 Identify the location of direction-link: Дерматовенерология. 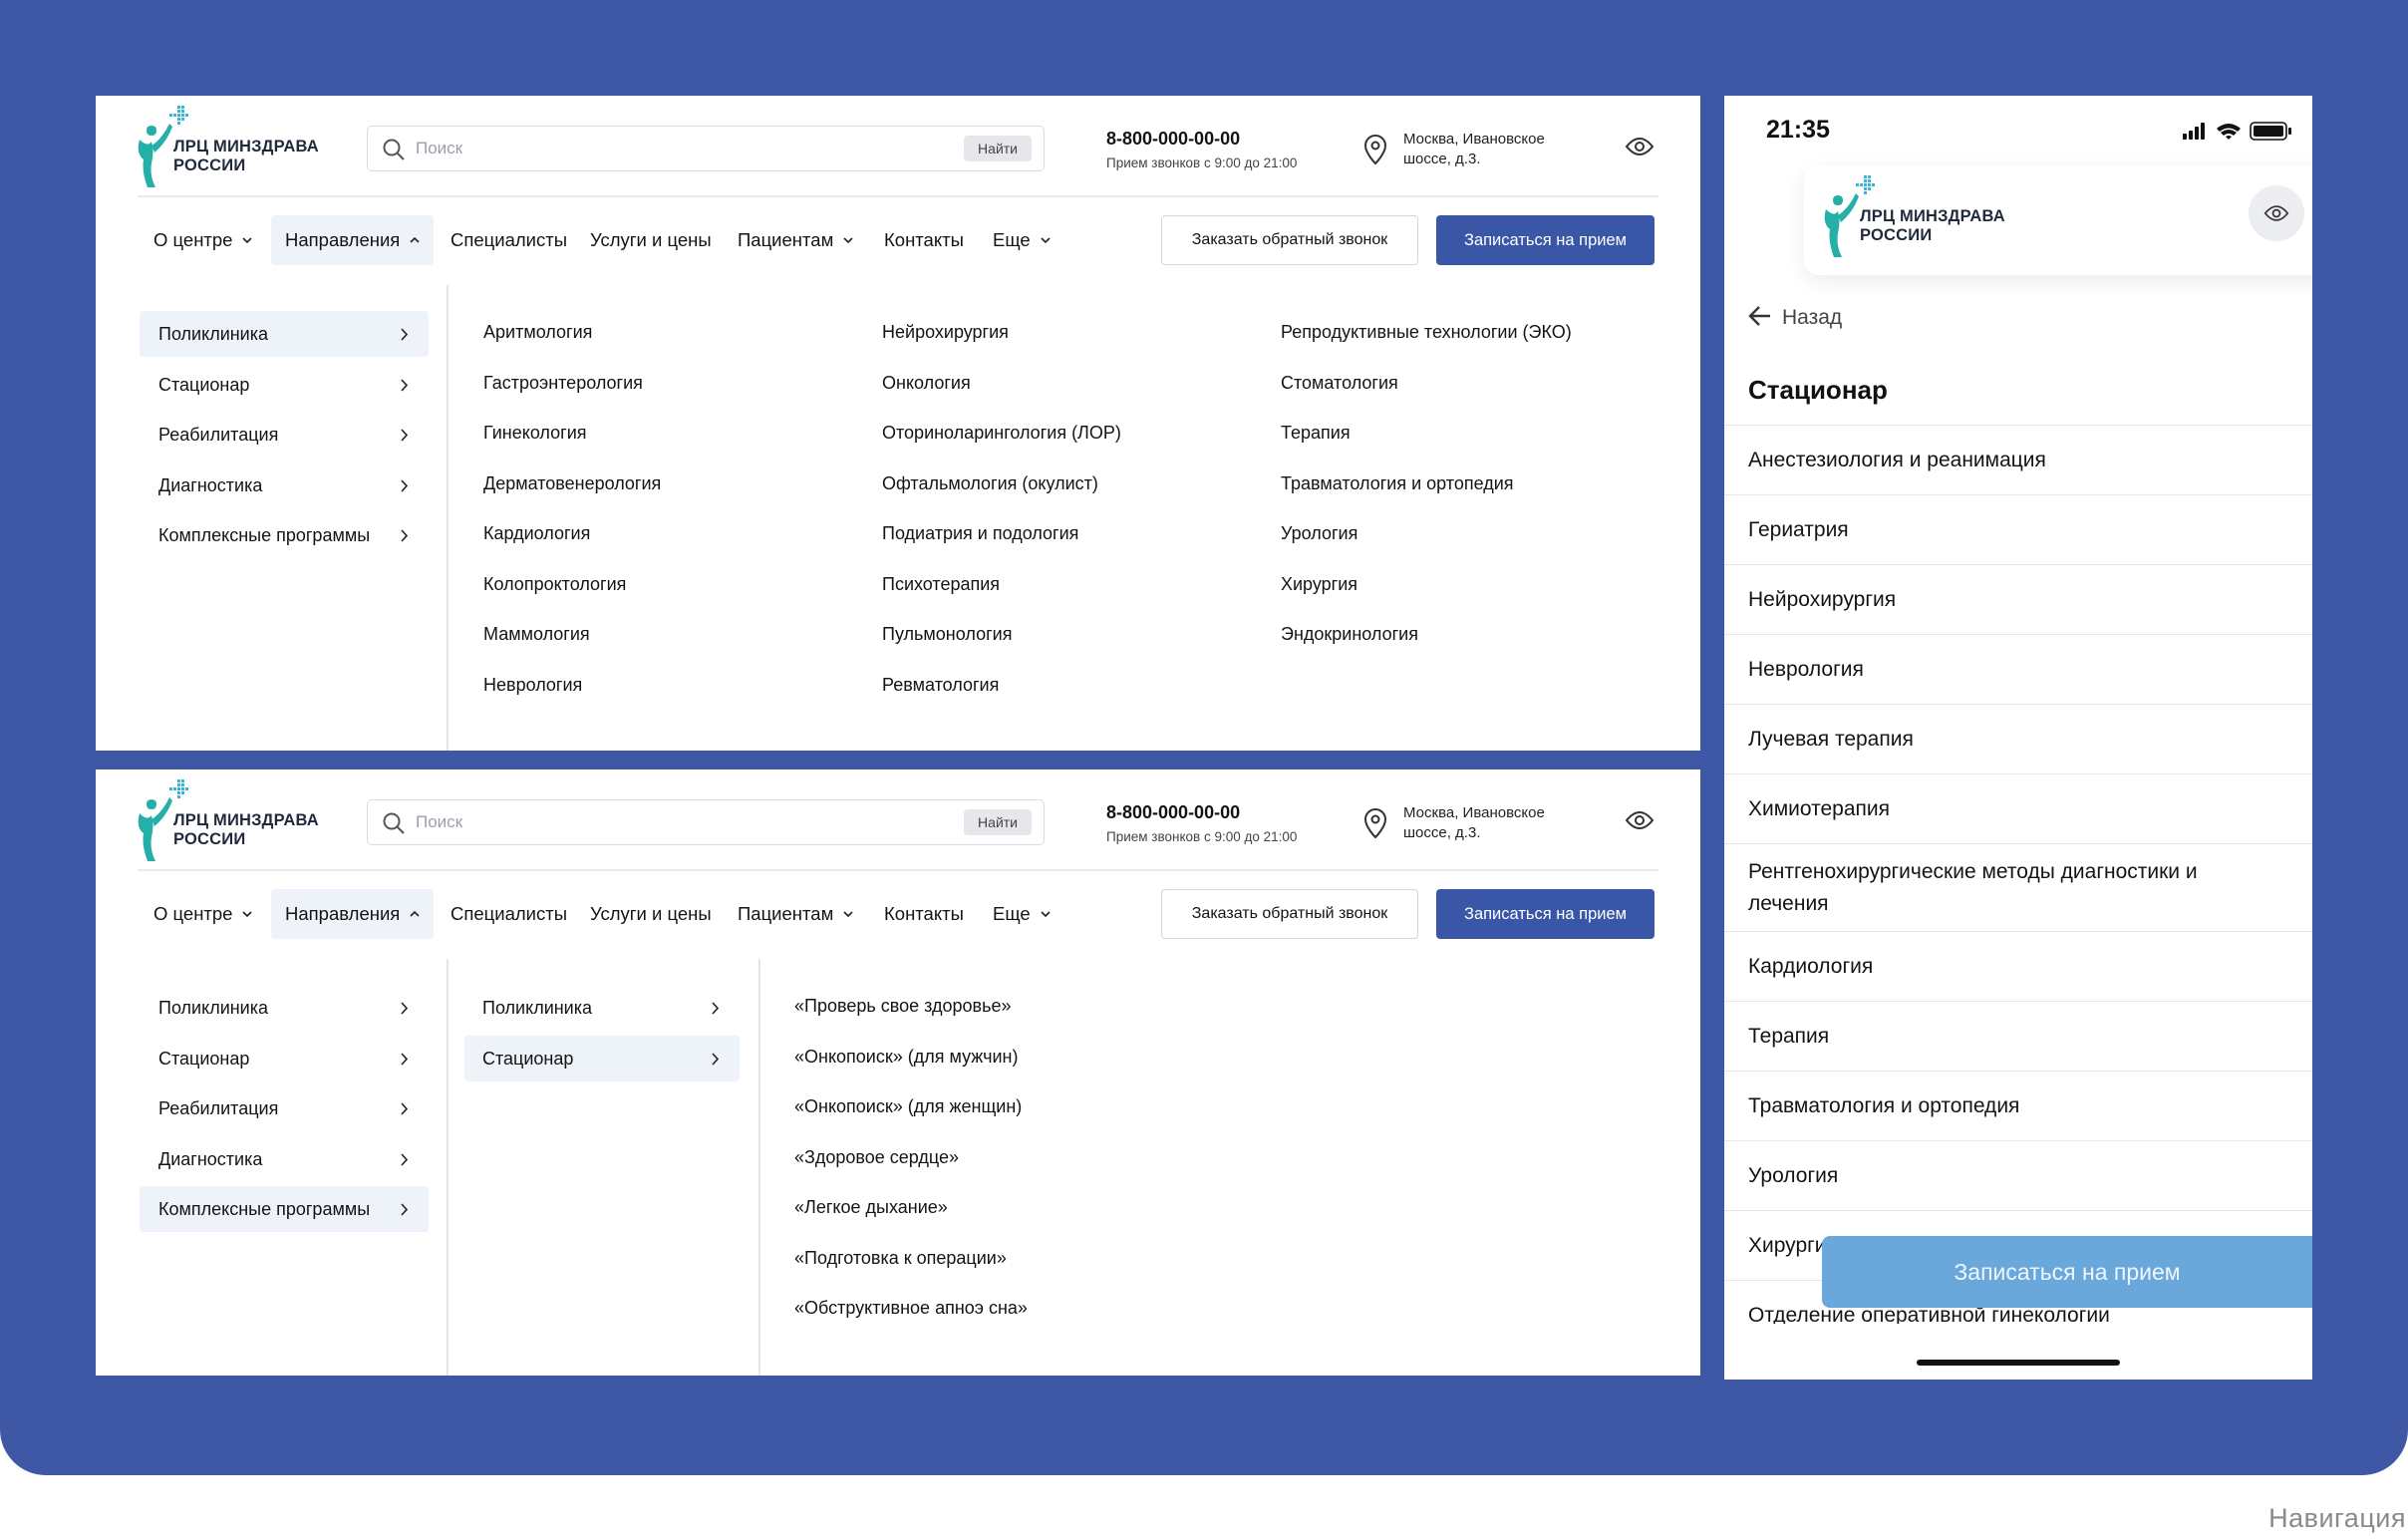
(572, 484).